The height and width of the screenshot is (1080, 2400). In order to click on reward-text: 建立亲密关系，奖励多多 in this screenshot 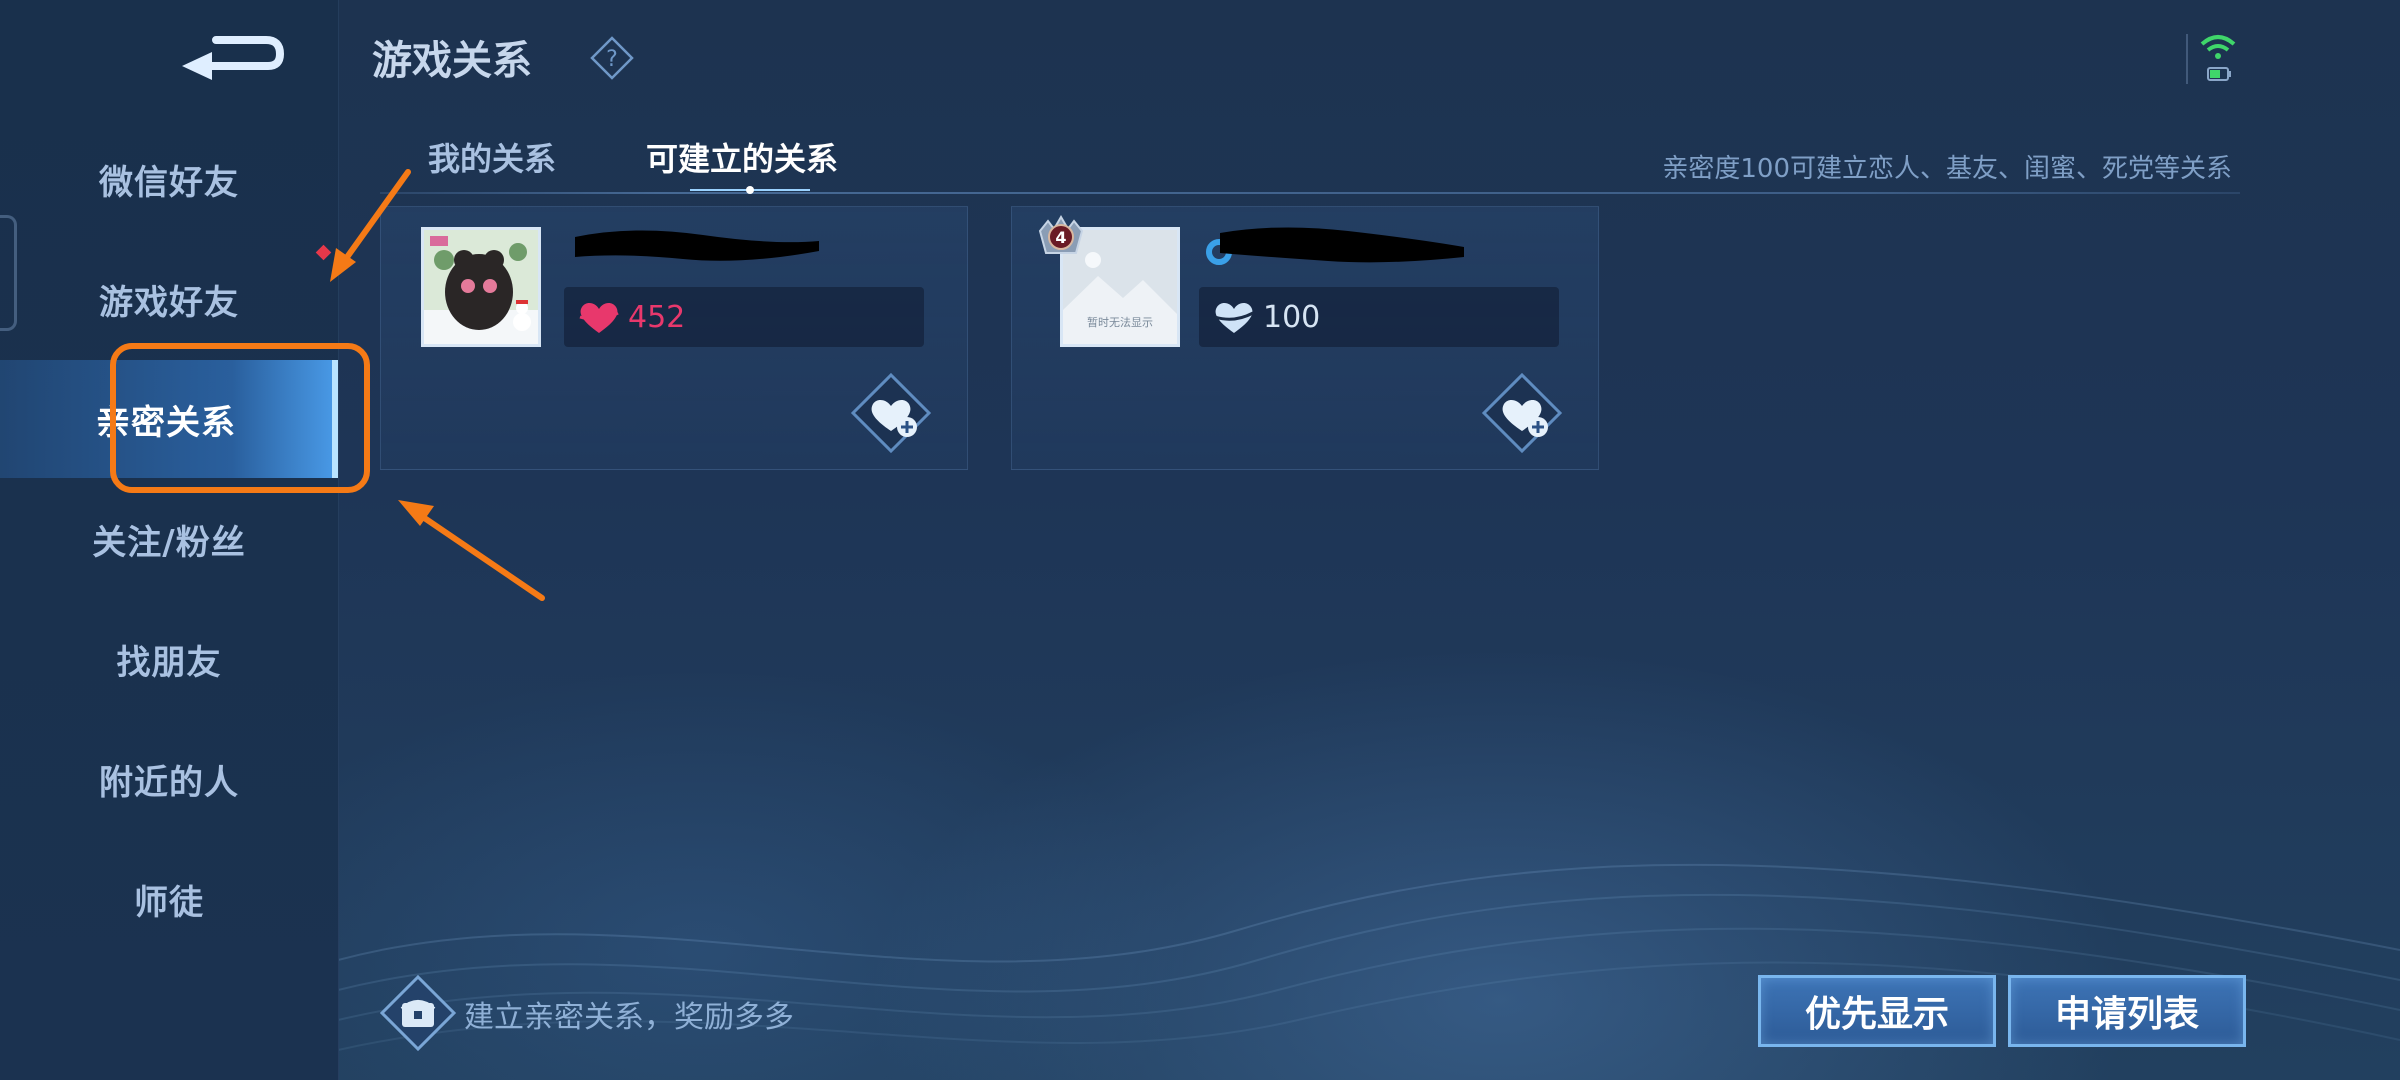, I will do `click(629, 1017)`.